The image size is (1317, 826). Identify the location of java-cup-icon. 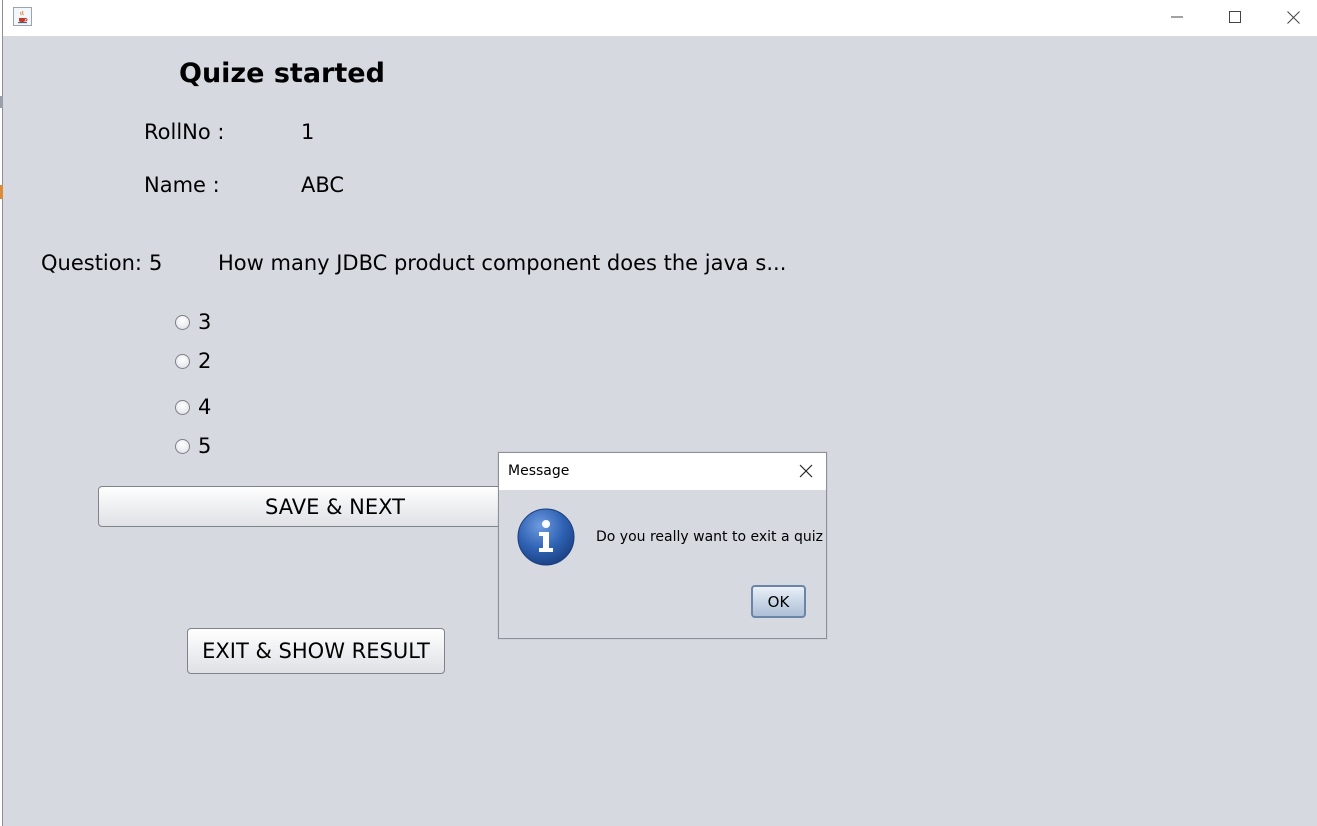
(22, 16).